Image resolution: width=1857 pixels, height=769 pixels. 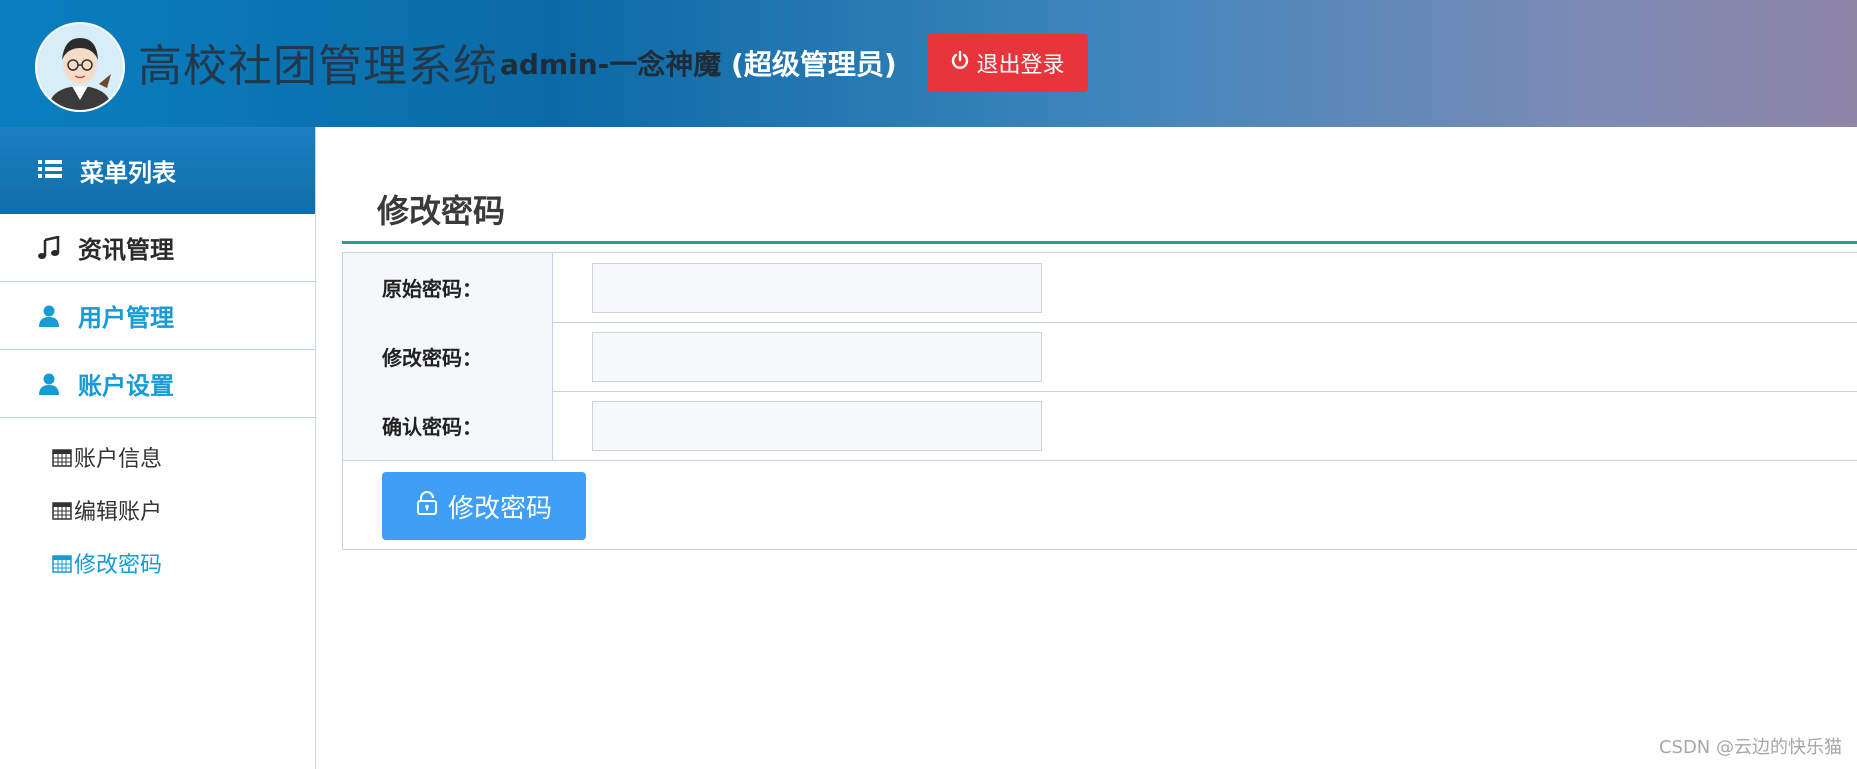 I want to click on form-row-new-password: 修改密码：, so click(x=1100, y=357).